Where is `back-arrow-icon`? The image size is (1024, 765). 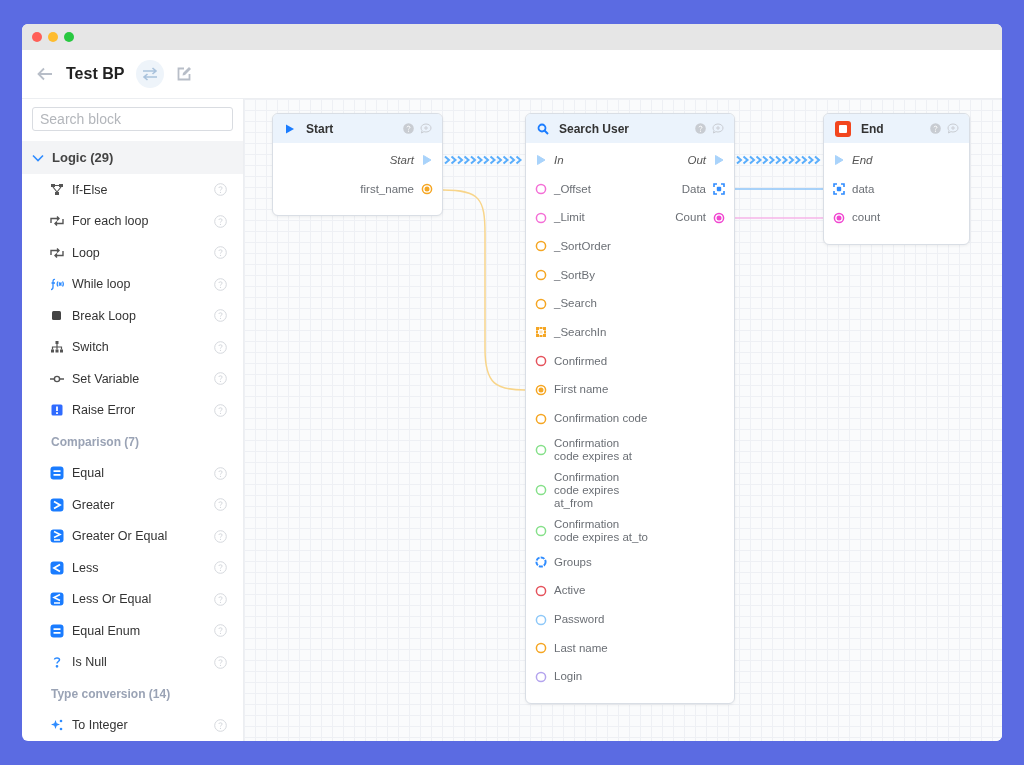 back-arrow-icon is located at coordinates (45, 74).